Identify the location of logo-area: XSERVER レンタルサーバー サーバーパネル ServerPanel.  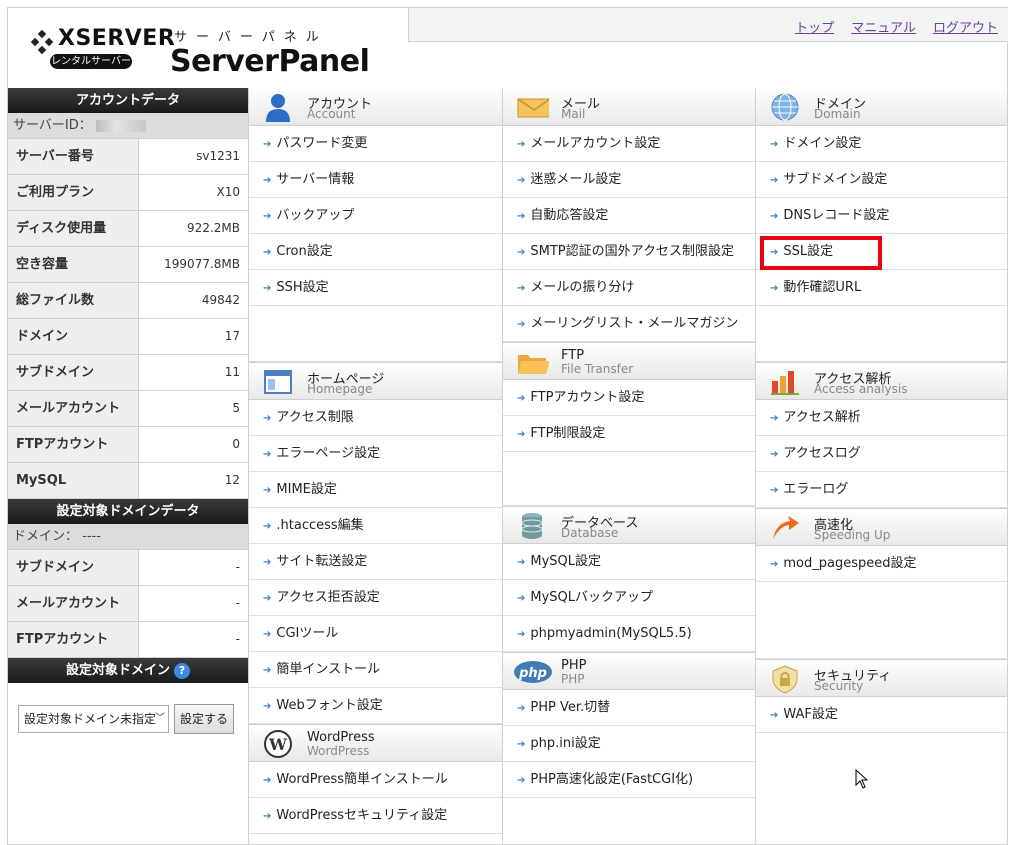
(208, 48).